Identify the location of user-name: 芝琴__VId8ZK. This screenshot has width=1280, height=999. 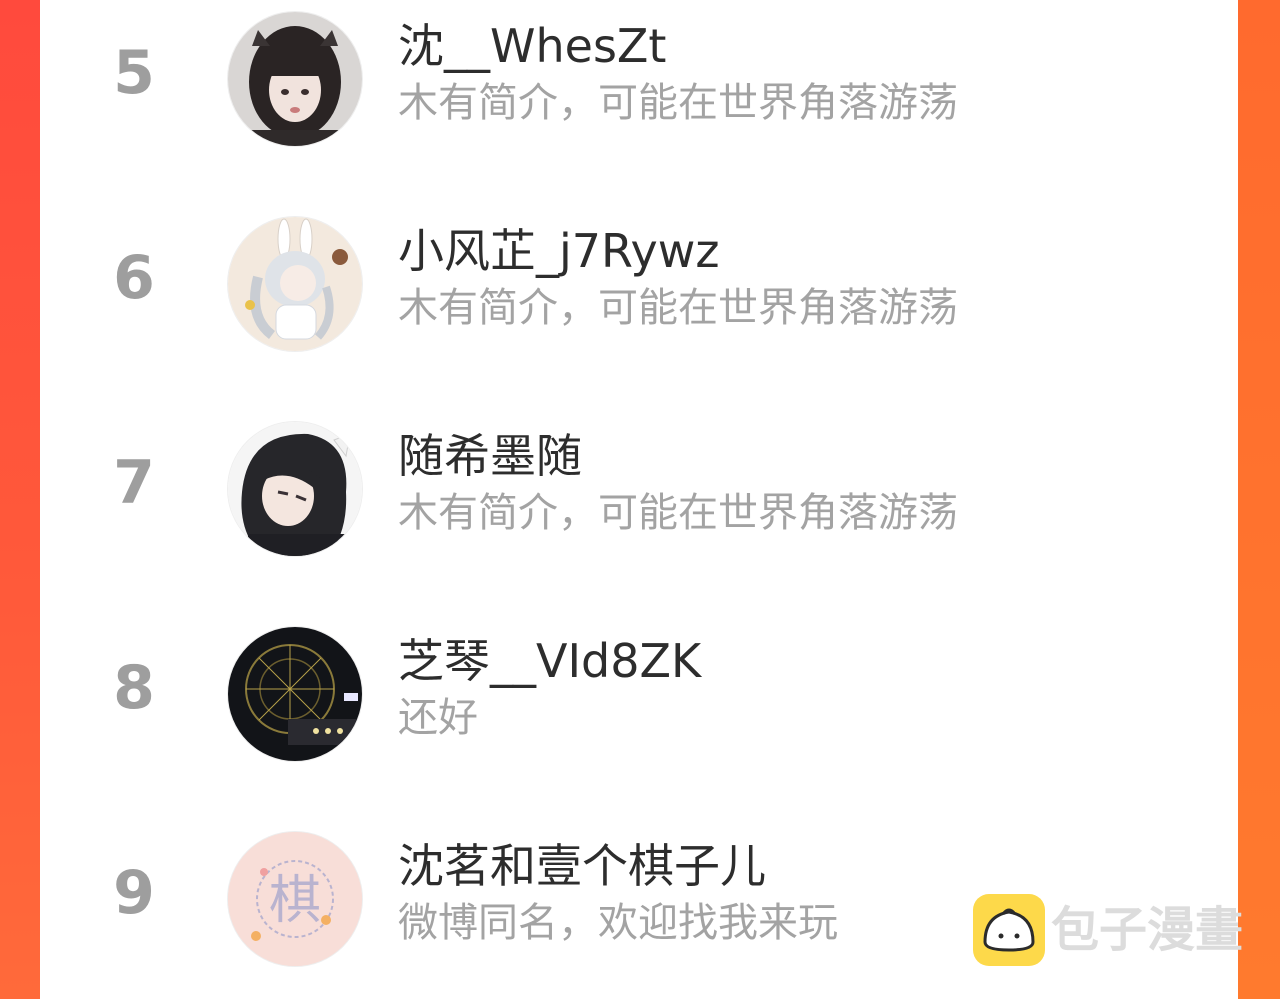
(549, 661).